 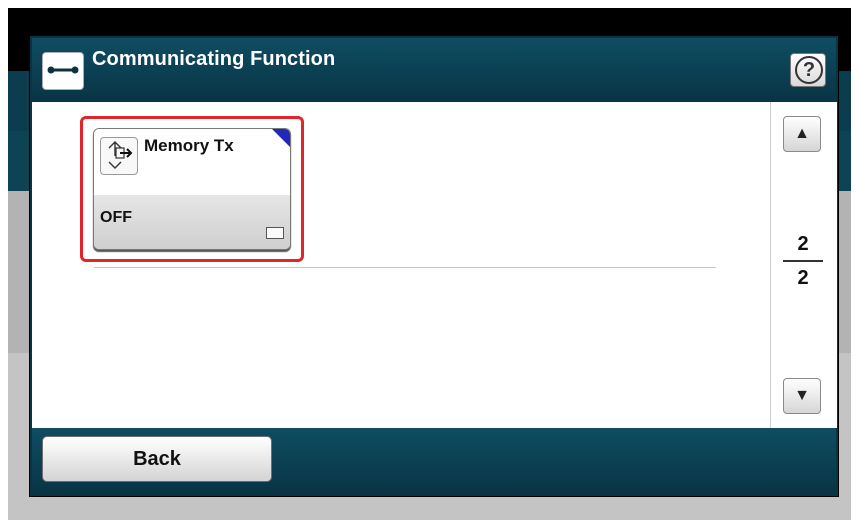 What do you see at coordinates (803, 244) in the screenshot?
I see `current-page: 2` at bounding box center [803, 244].